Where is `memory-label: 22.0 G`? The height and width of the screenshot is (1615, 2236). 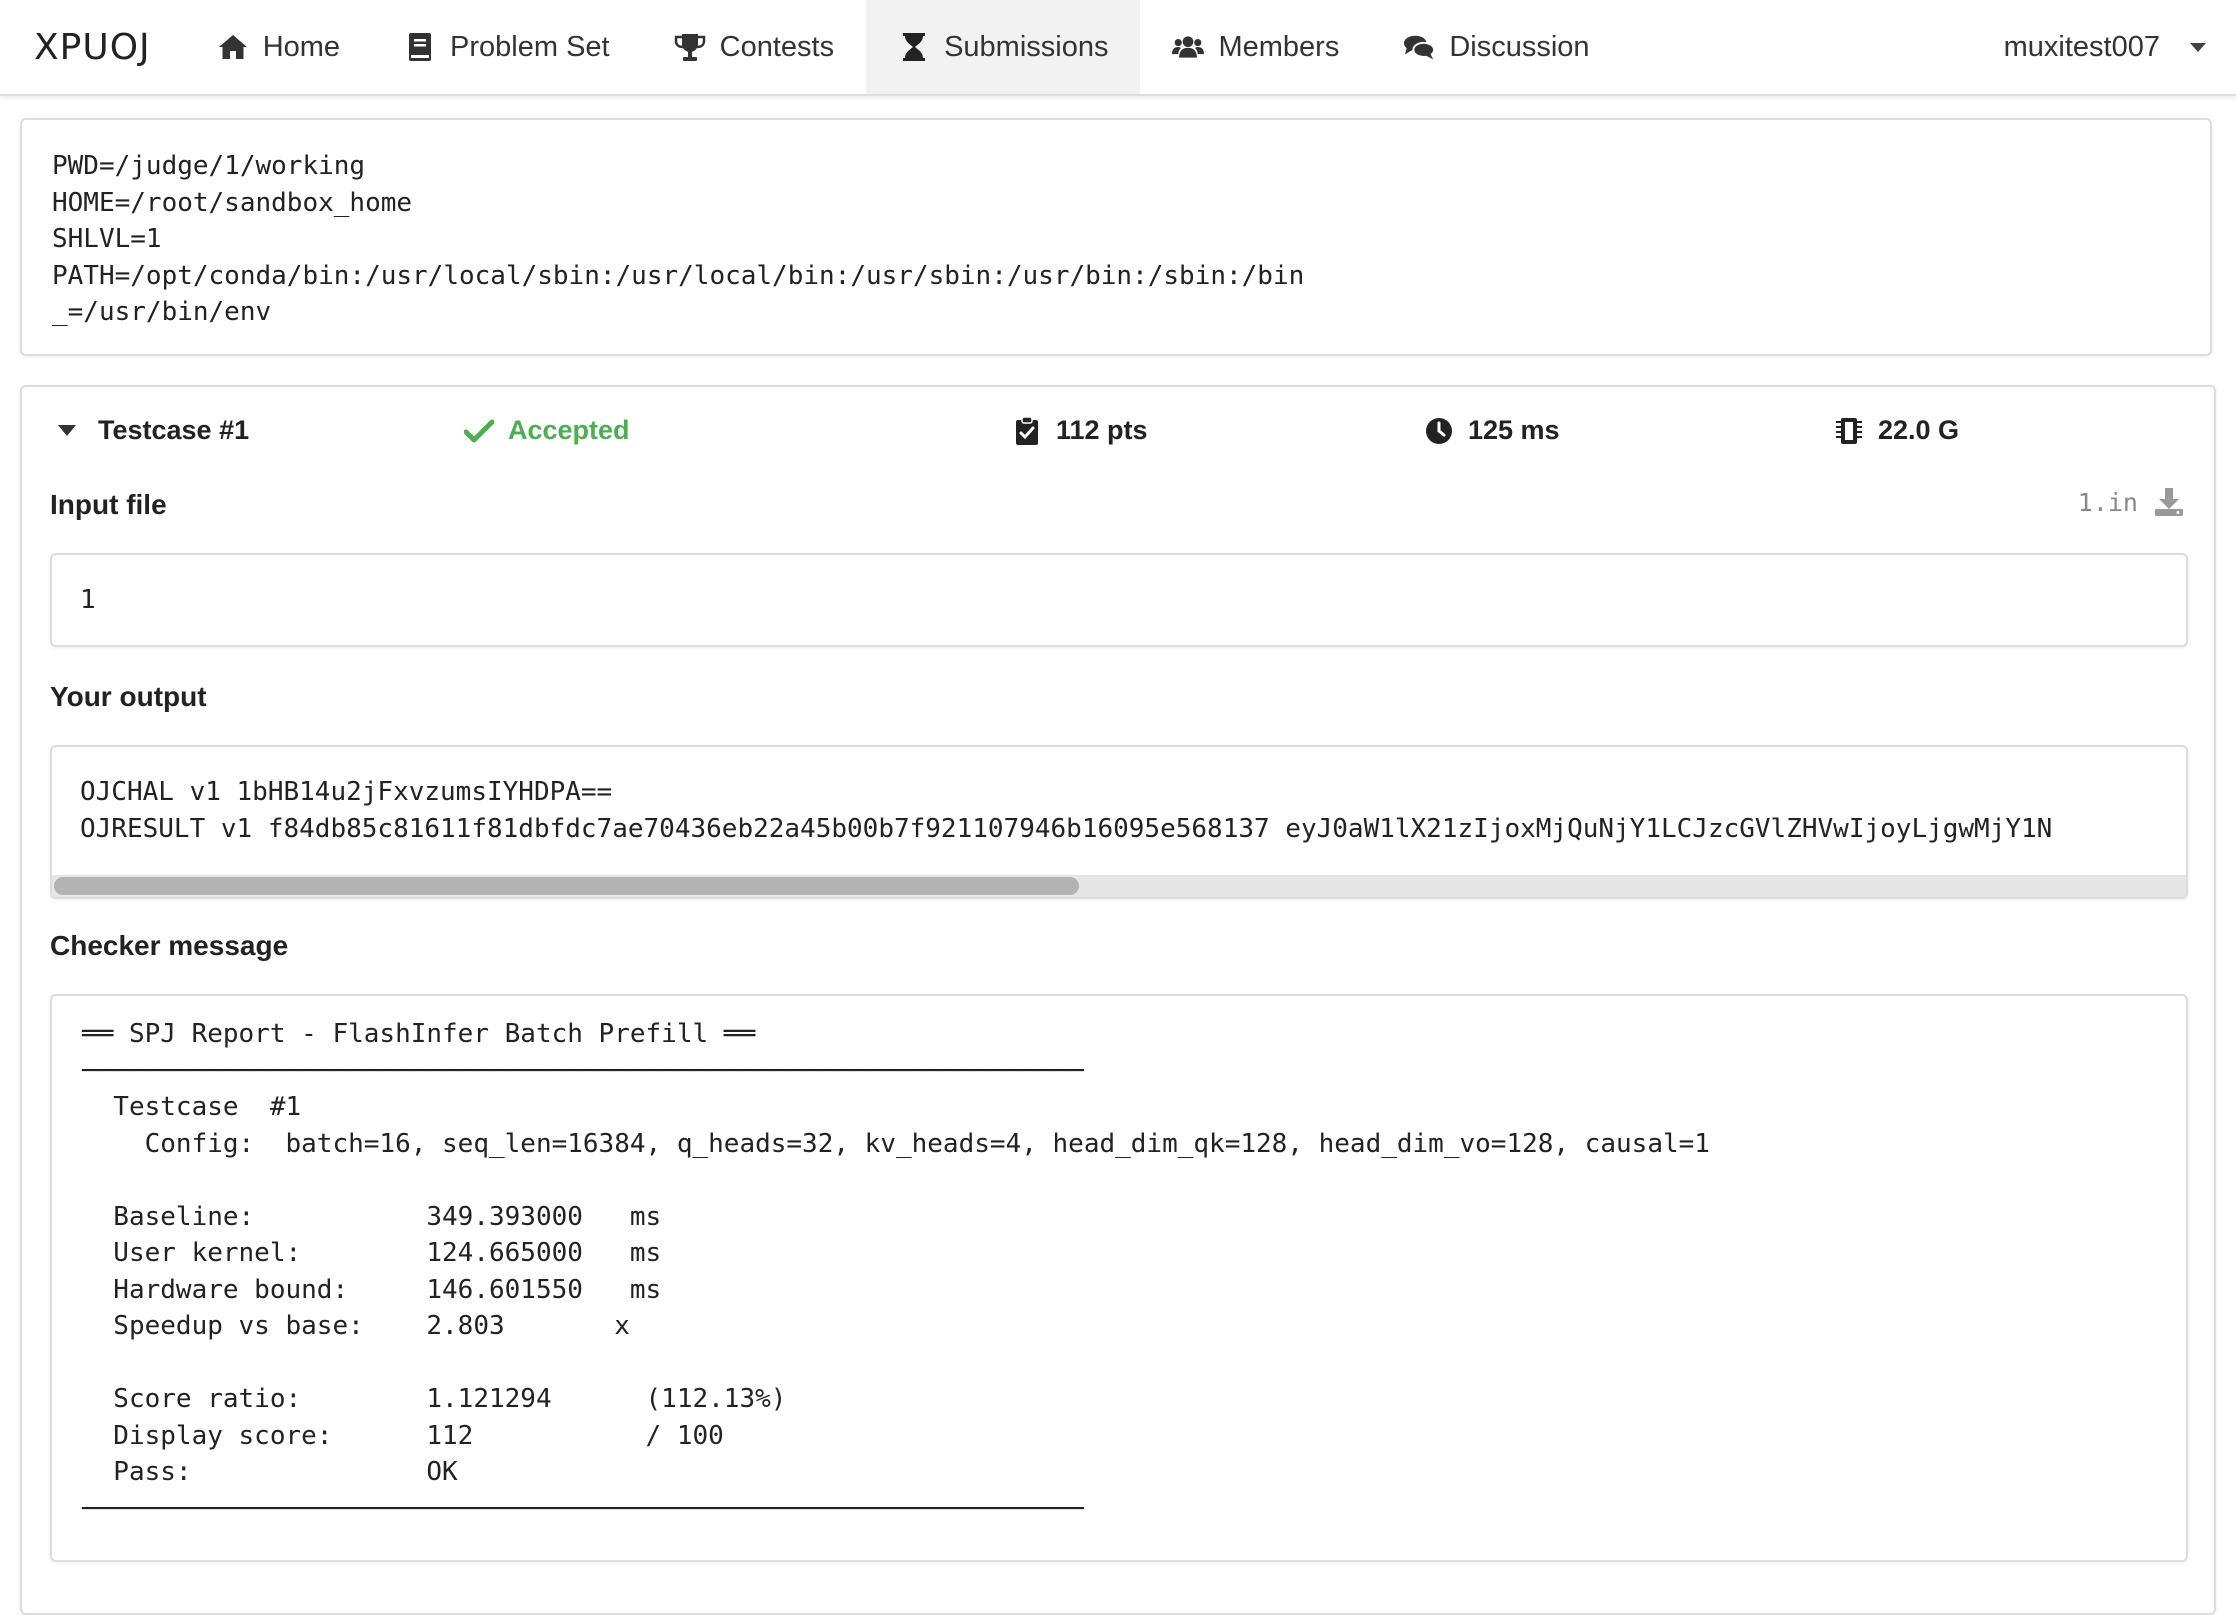 memory-label: 22.0 G is located at coordinates (1919, 430).